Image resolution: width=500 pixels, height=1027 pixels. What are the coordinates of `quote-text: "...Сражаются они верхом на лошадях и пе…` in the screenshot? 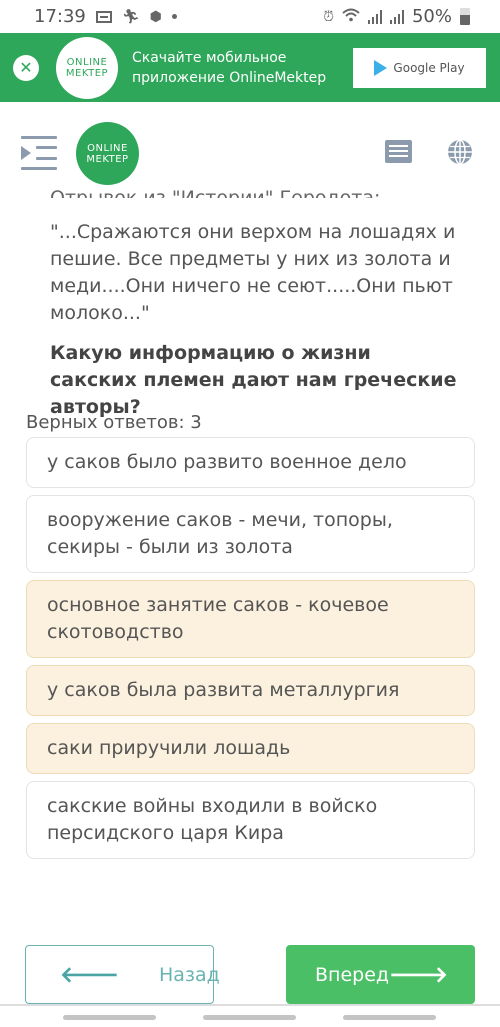 It's located at (253, 272).